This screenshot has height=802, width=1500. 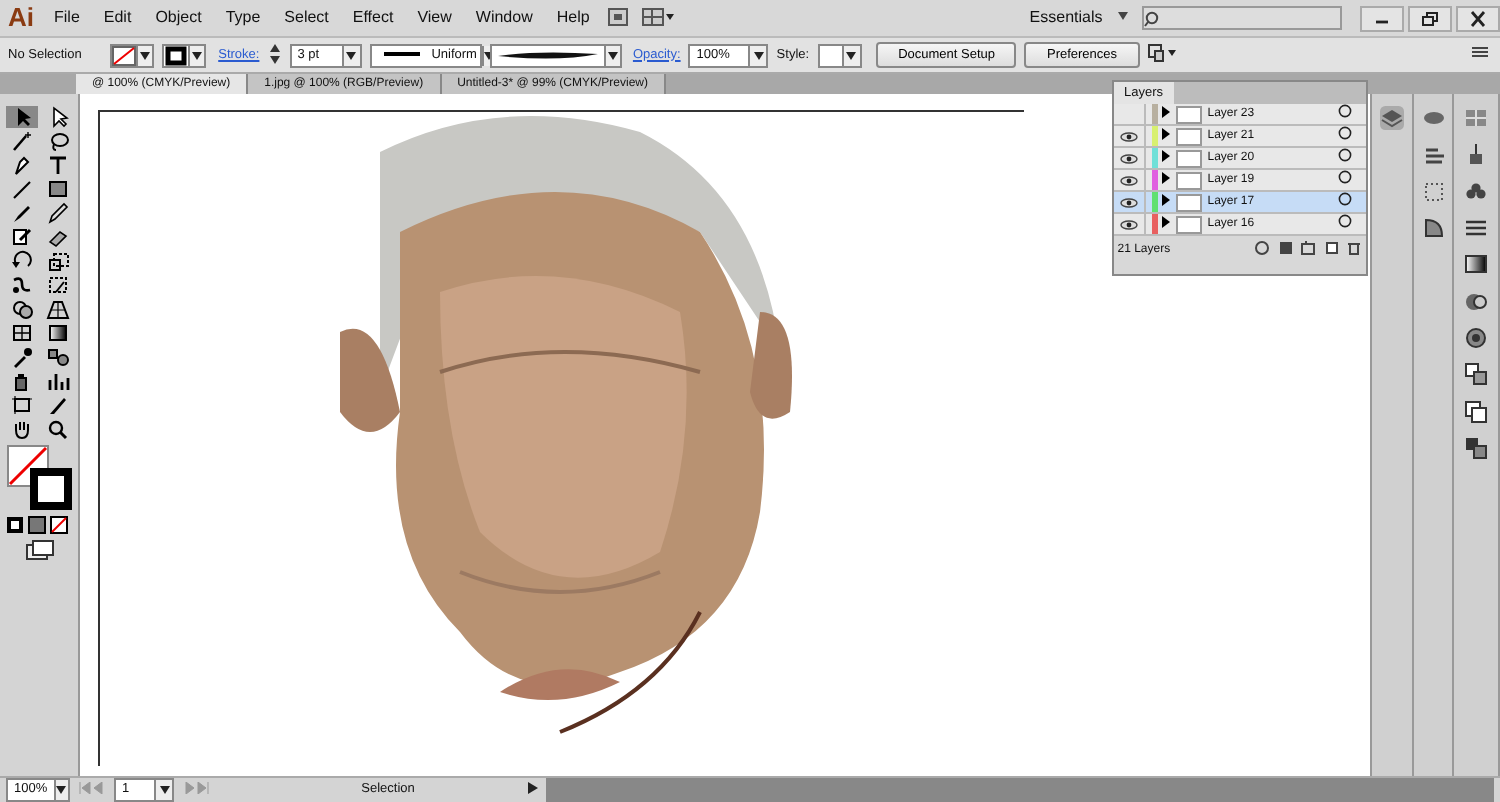 What do you see at coordinates (1476, 448) in the screenshot?
I see `arrange-icon` at bounding box center [1476, 448].